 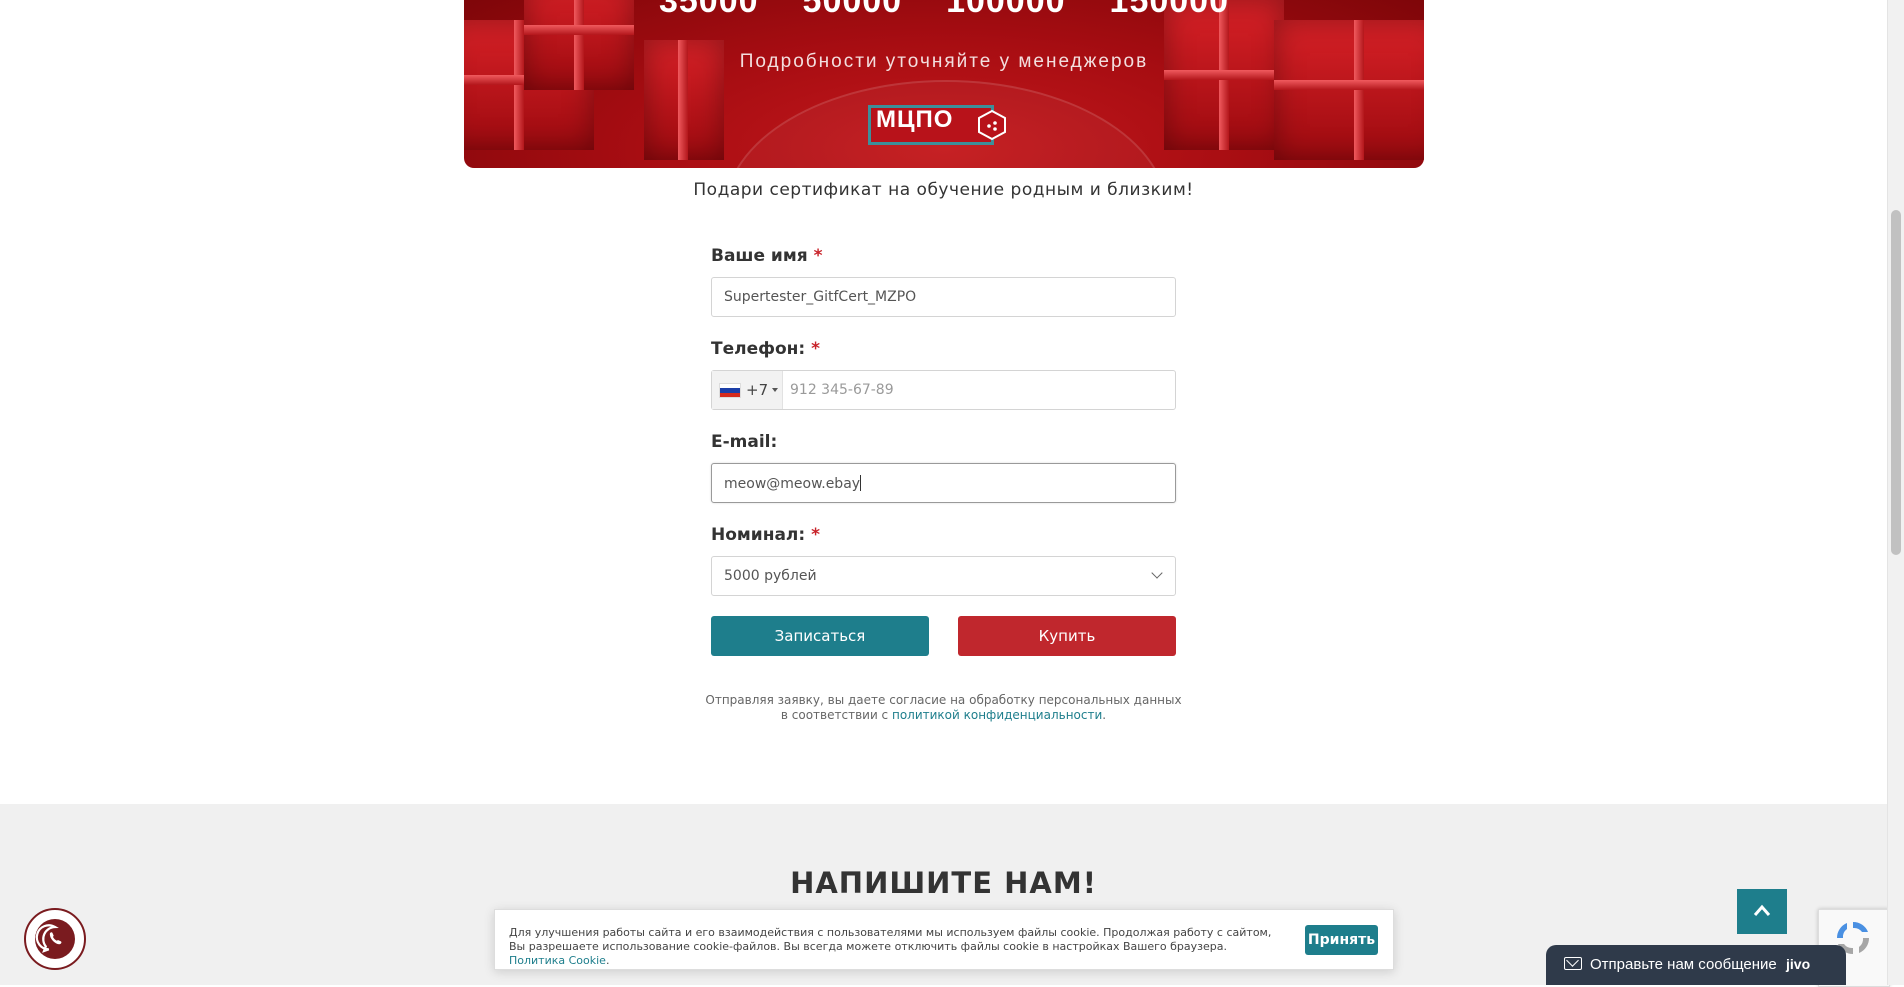 I want to click on email-input: meow@meow.ebay, so click(x=943, y=483).